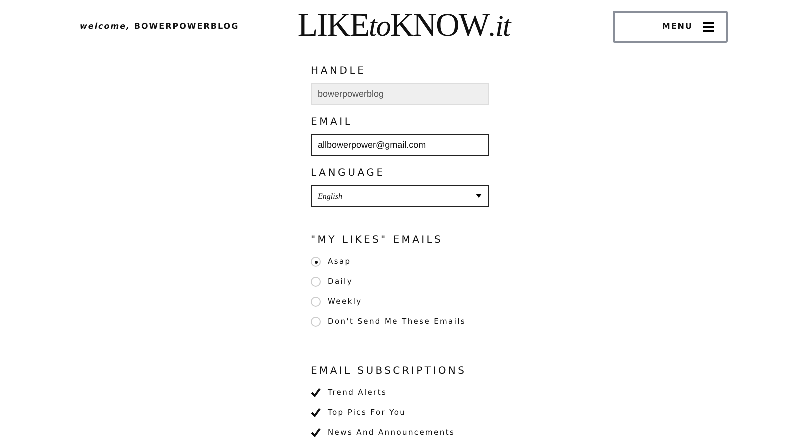  Describe the element at coordinates (479, 196) in the screenshot. I see `caret-icon` at that location.